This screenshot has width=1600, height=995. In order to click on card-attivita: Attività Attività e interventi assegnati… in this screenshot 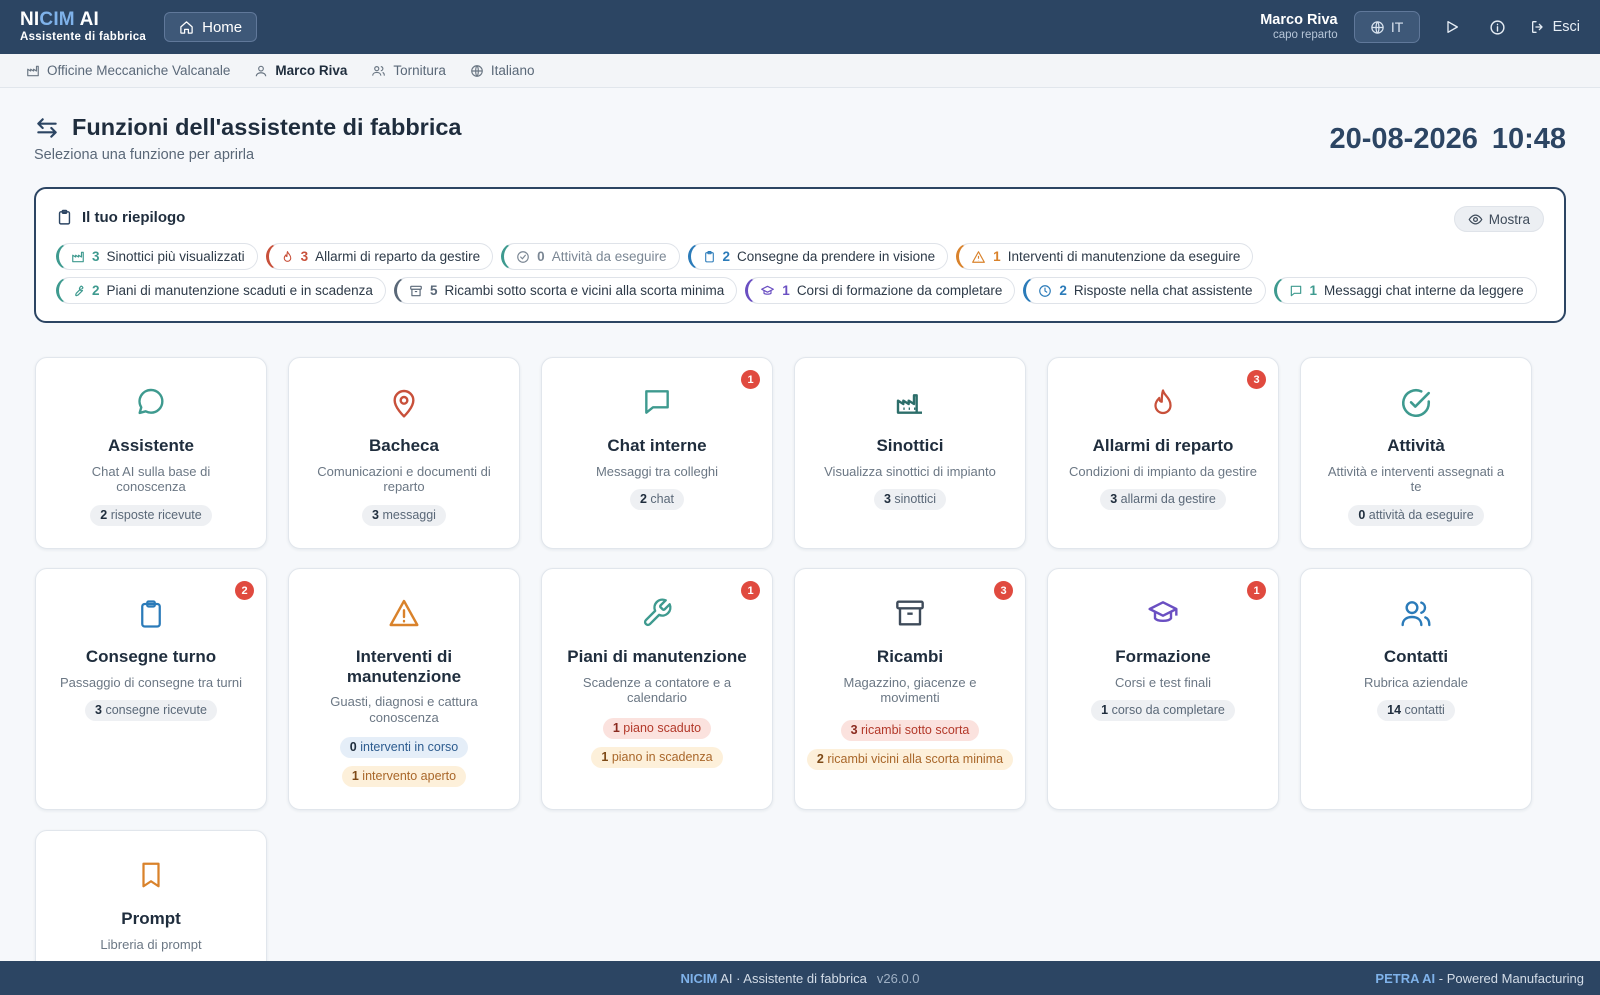, I will do `click(1416, 453)`.